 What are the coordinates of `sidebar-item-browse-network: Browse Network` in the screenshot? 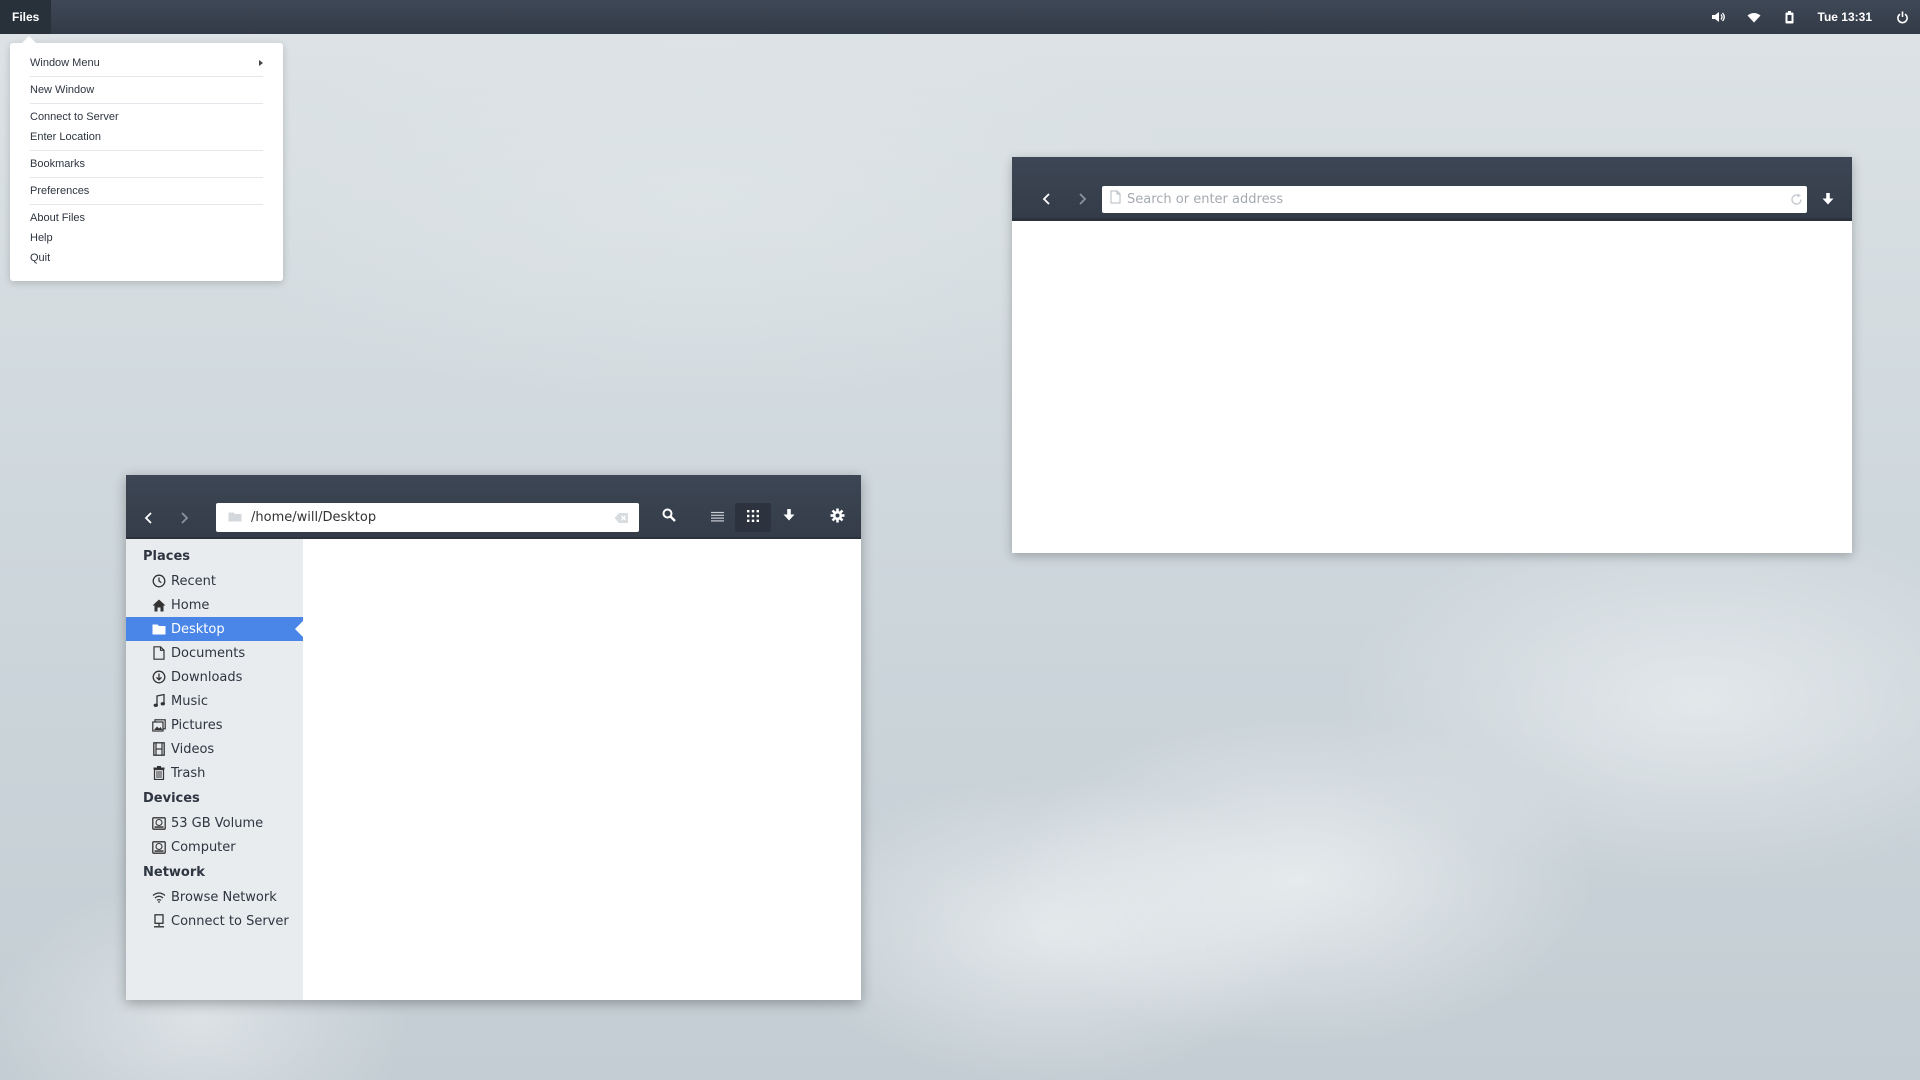 It's located at (214, 897).